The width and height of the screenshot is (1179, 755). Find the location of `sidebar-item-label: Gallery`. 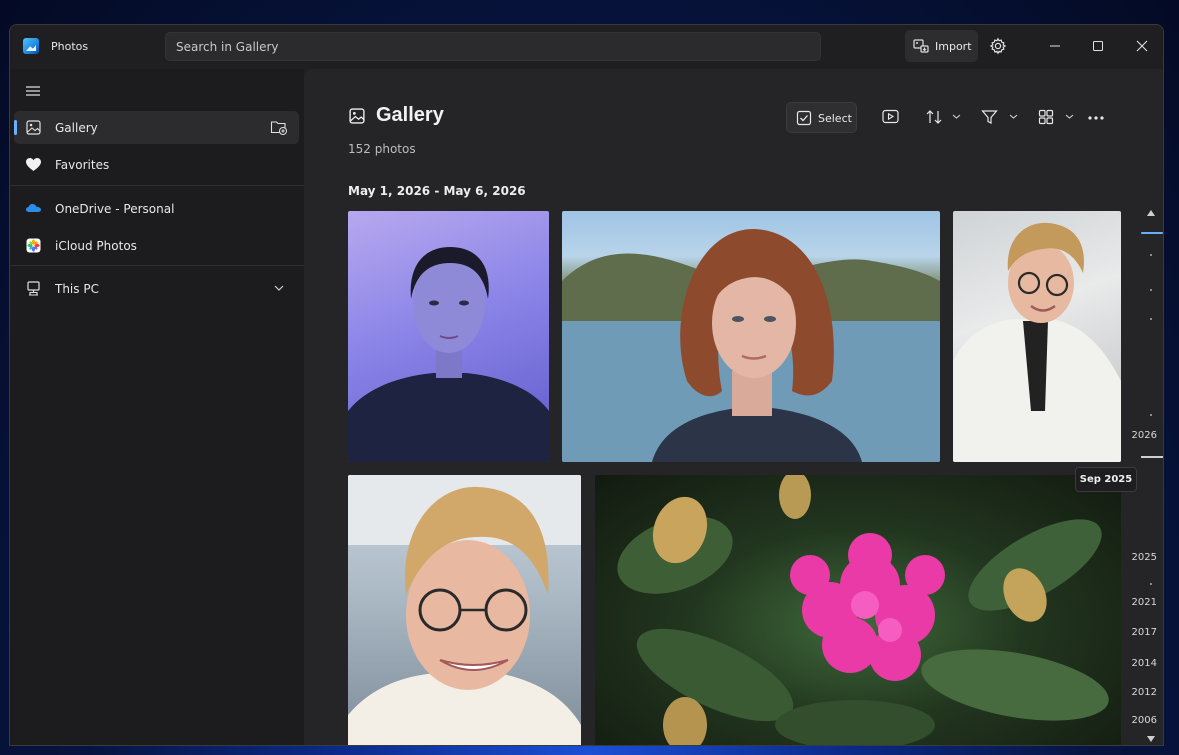

sidebar-item-label: Gallery is located at coordinates (76, 128).